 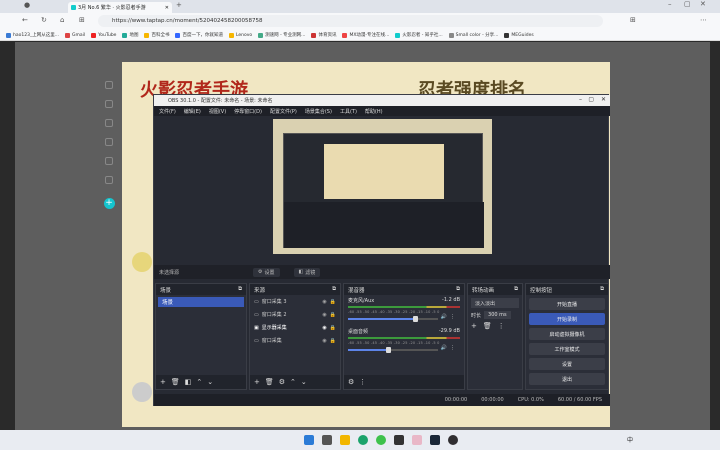 What do you see at coordinates (25, 20) in the screenshot?
I see `back-icon: ←` at bounding box center [25, 20].